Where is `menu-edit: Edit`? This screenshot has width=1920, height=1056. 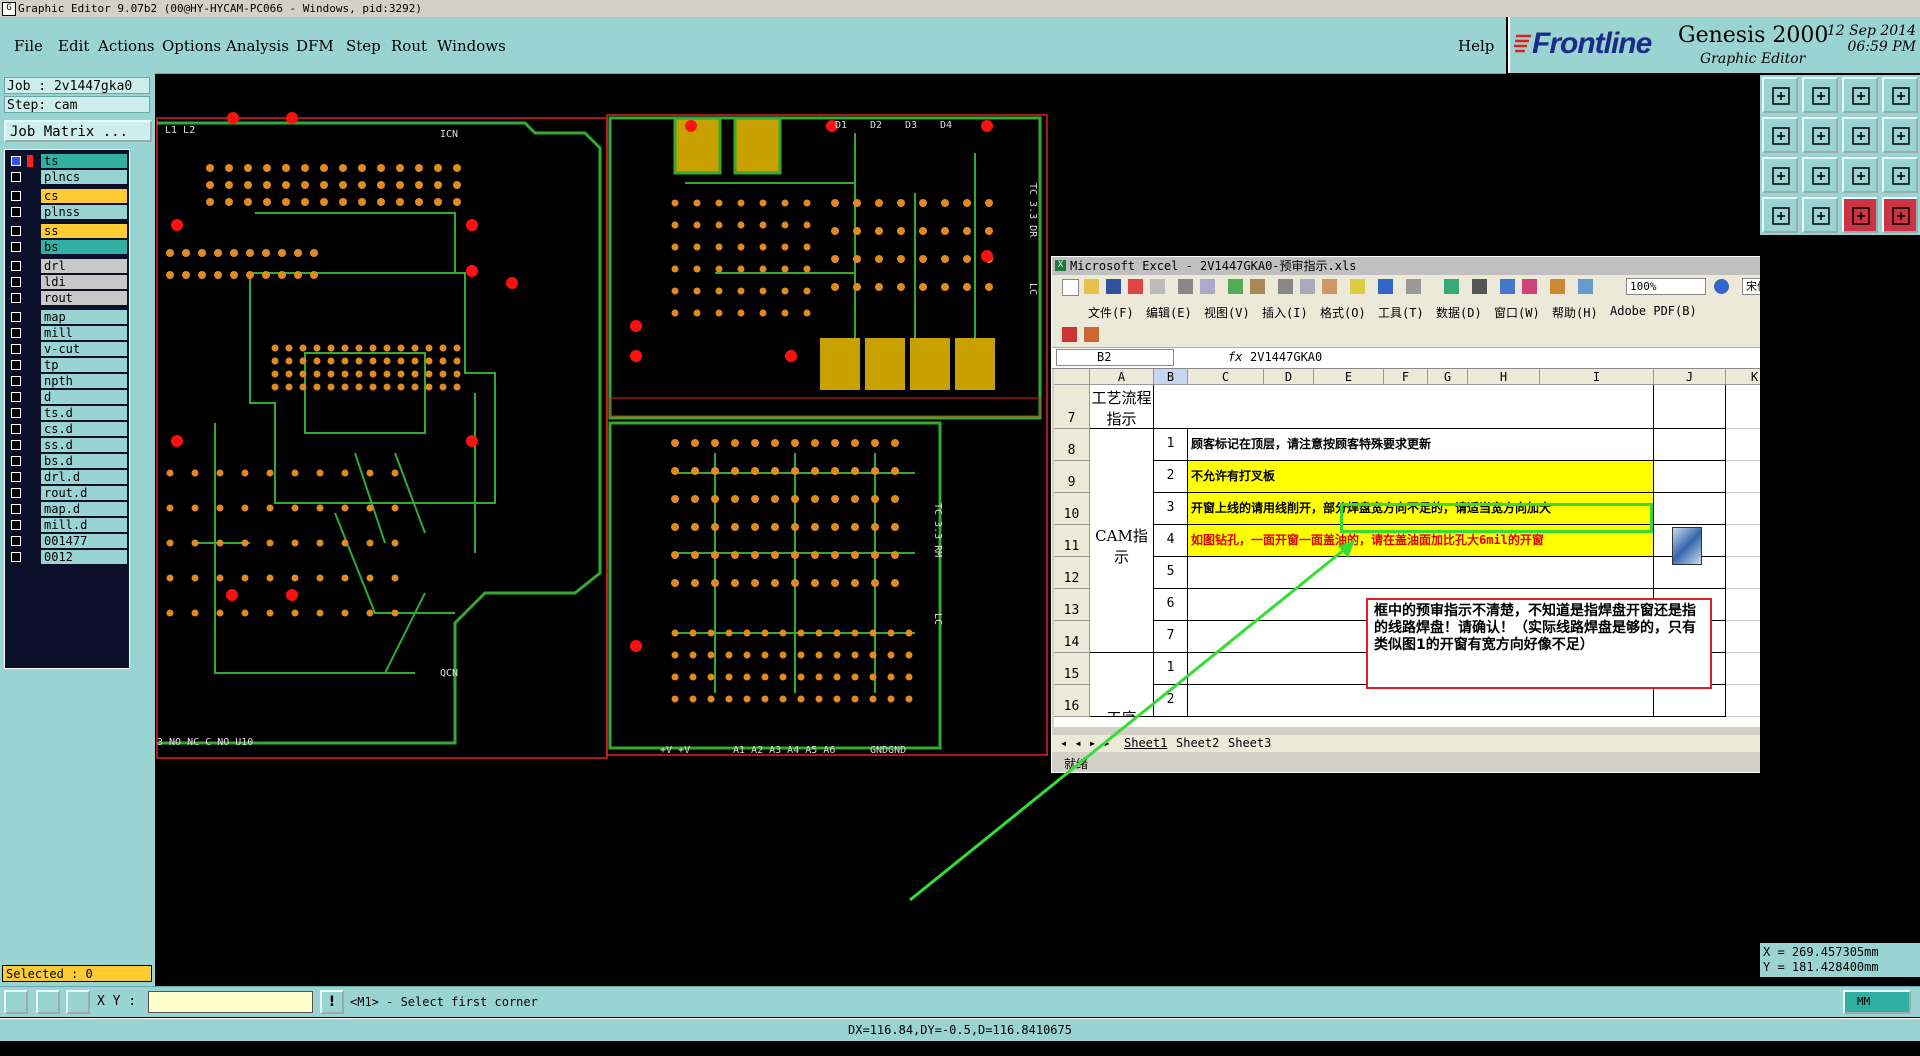
menu-edit: Edit is located at coordinates (73, 46).